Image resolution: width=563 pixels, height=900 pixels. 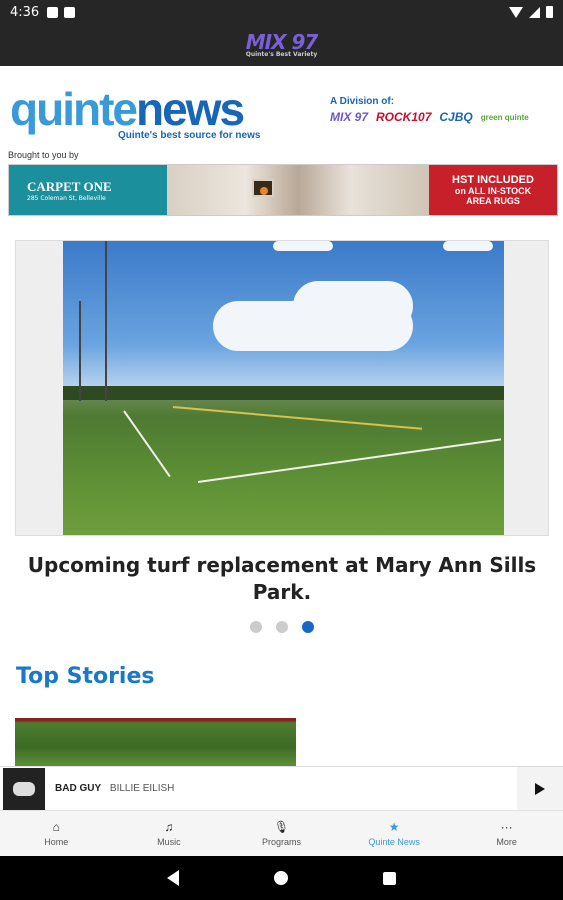 I want to click on nav-item-label: Quinte News, so click(x=394, y=842).